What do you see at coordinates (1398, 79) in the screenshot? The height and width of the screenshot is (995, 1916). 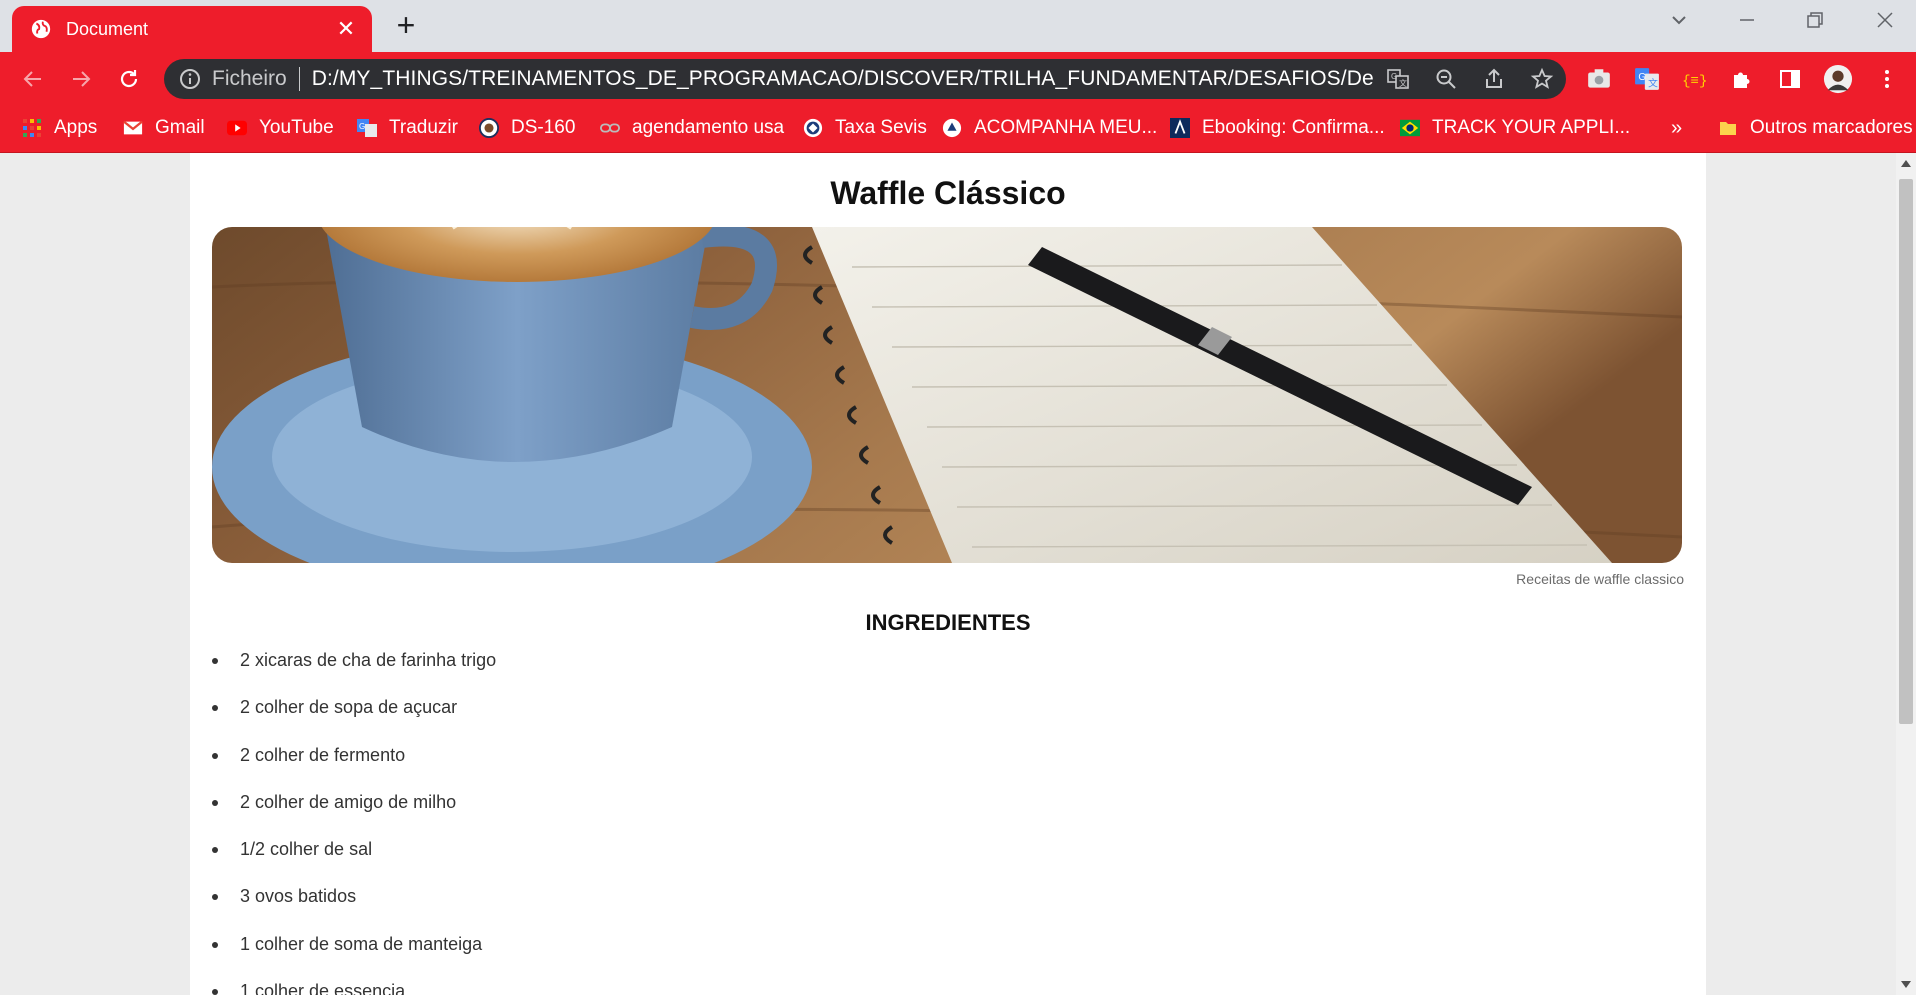 I see `translate-icon: G文` at bounding box center [1398, 79].